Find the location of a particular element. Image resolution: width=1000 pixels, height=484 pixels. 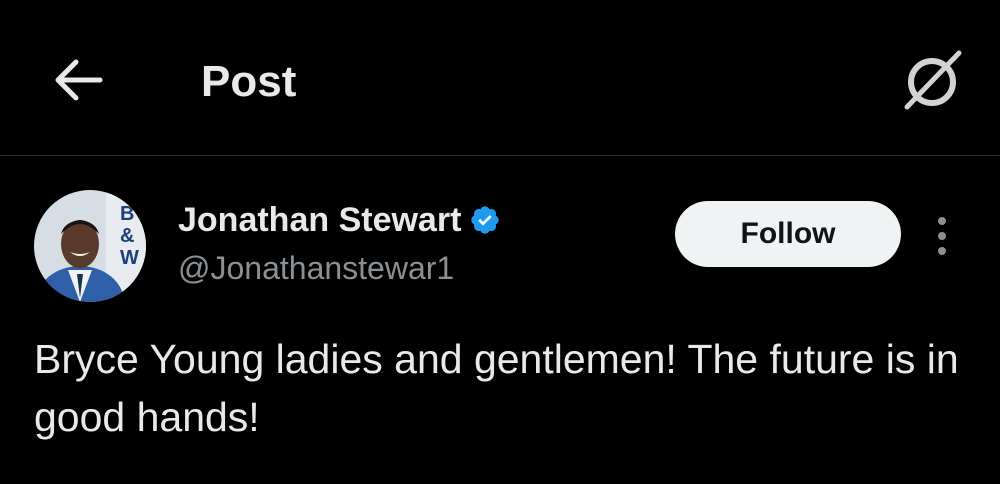

author-name: Jonathan Stewart is located at coordinates (339, 220).